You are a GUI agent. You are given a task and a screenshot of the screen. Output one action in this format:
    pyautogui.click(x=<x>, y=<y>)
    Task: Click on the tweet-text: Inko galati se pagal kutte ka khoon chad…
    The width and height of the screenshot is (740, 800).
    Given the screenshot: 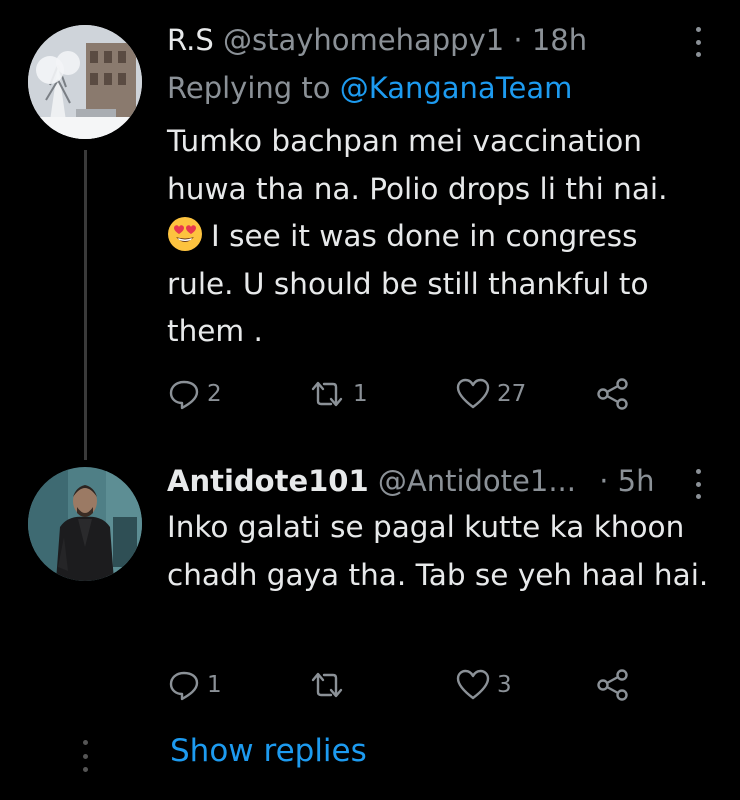 What is the action you would take?
    pyautogui.click(x=438, y=551)
    